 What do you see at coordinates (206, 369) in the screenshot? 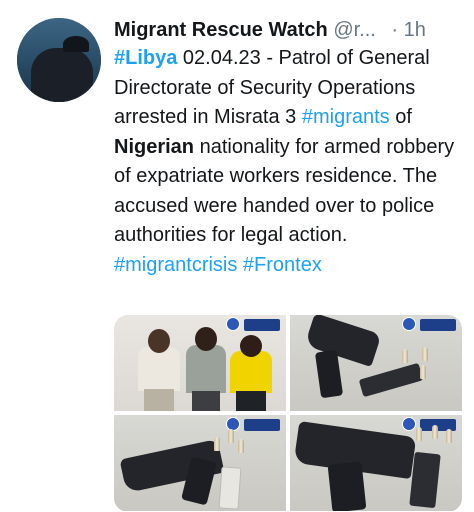
I see `suspect-middle` at bounding box center [206, 369].